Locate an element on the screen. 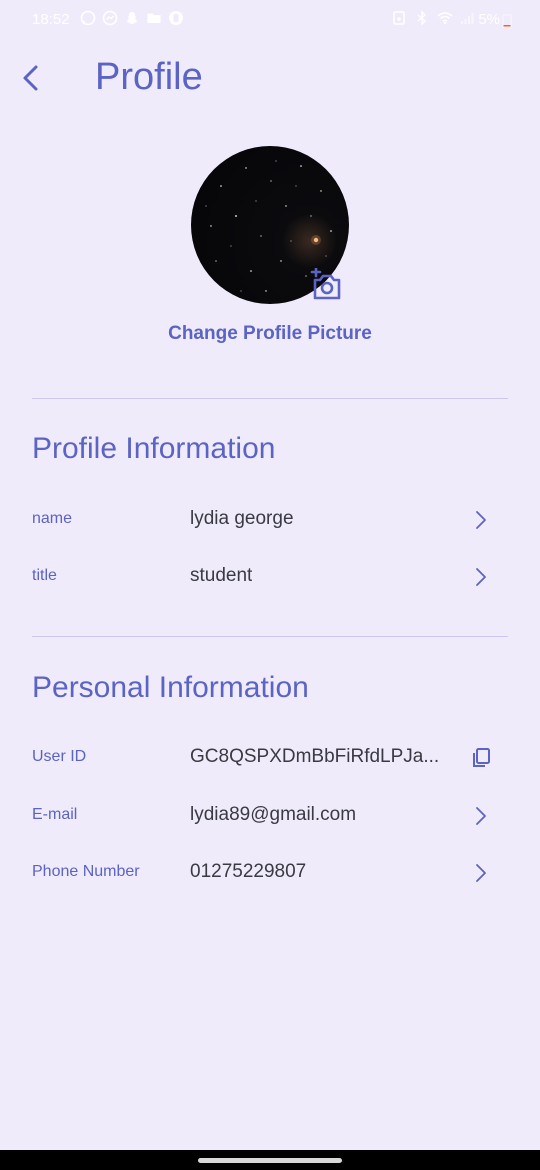 This screenshot has width=540, height=1170. signal-icon is located at coordinates (467, 18).